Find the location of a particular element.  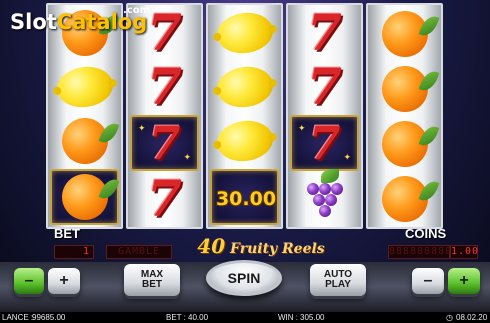

reel-4: 7 7 ✦ 7 ✦ is located at coordinates (324, 116).